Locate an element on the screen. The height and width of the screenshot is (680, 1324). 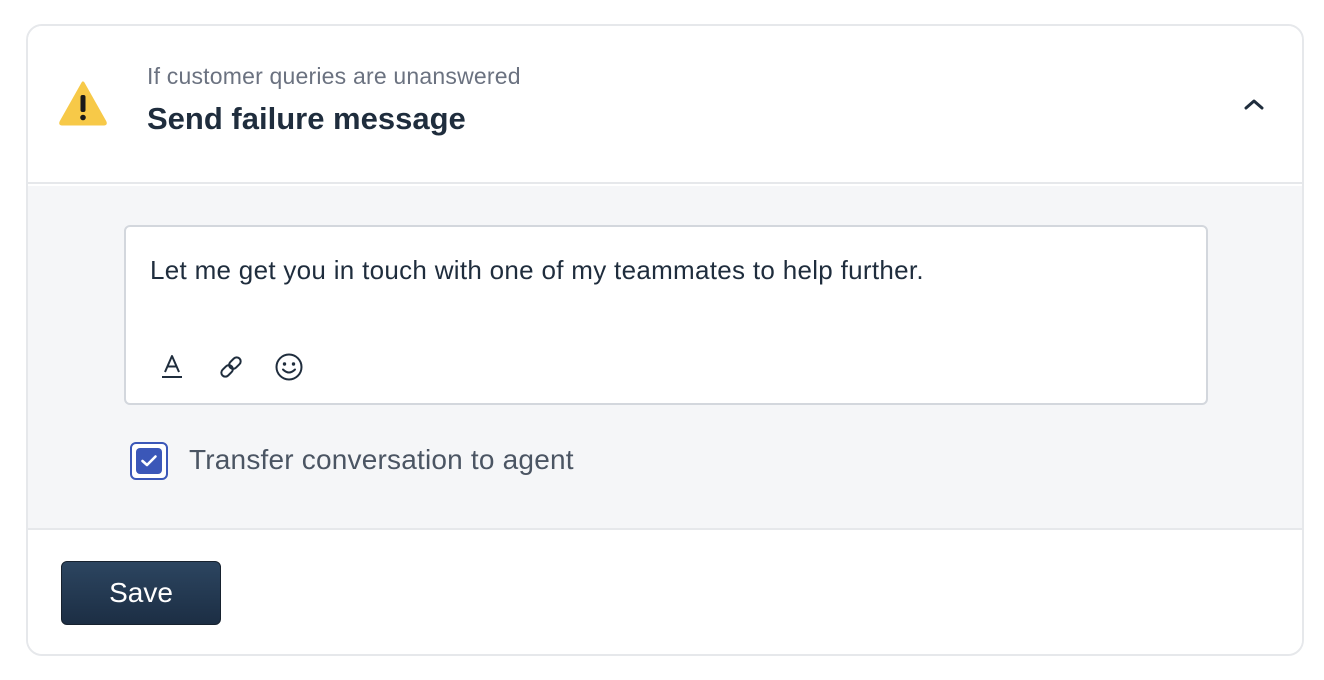
emoji-button is located at coordinates (289, 367).